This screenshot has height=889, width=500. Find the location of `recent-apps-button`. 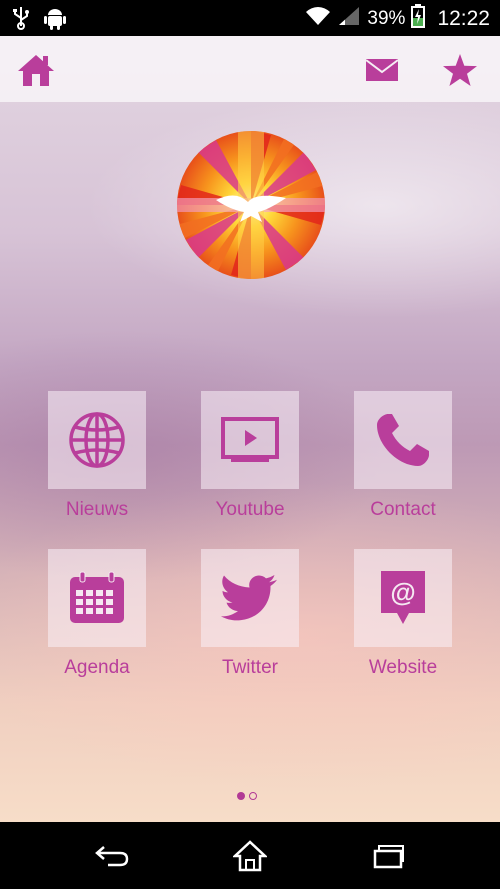

recent-apps-button is located at coordinates (388, 856).